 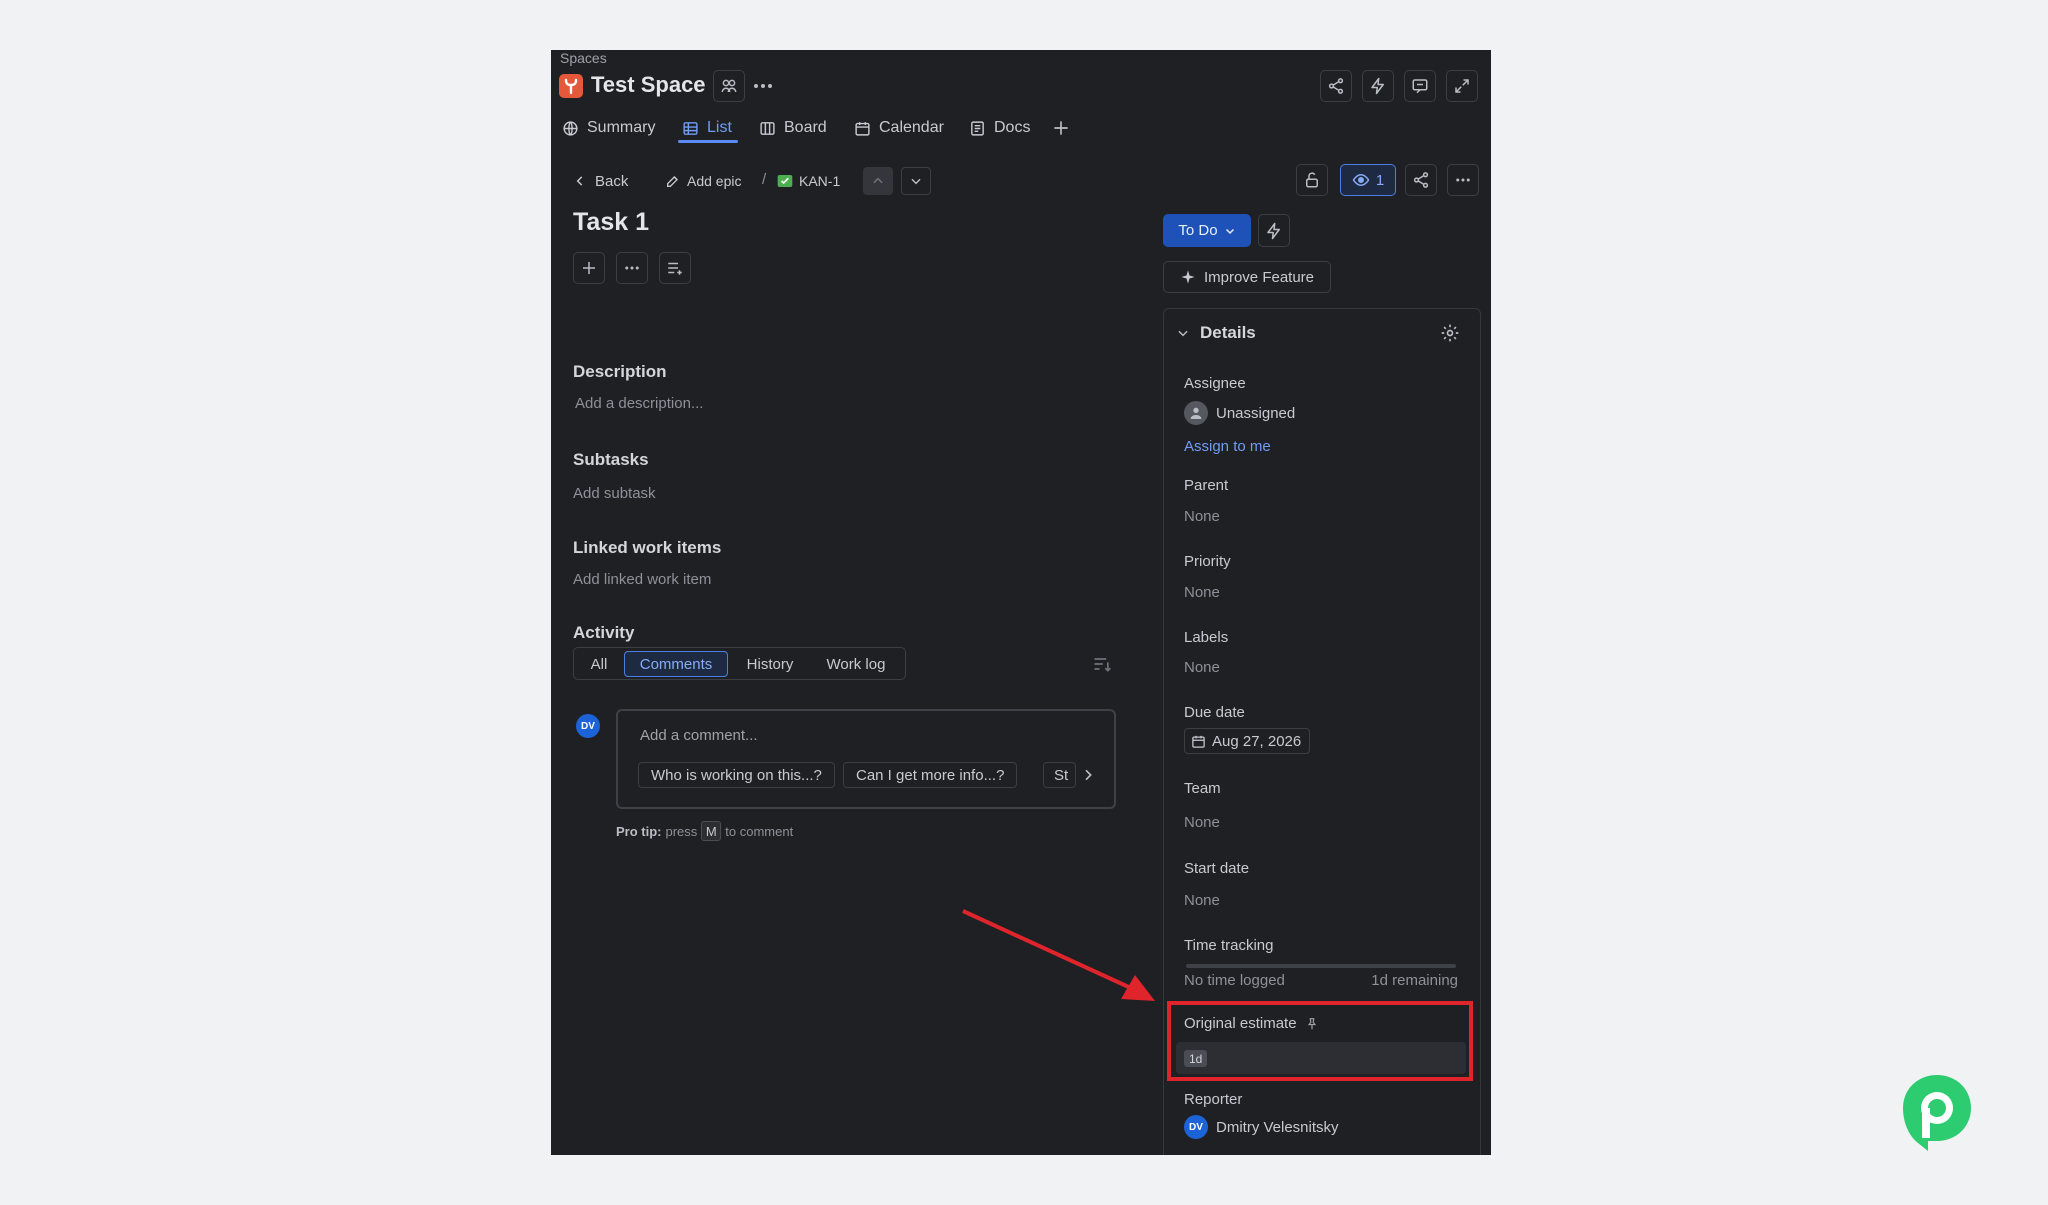 What do you see at coordinates (1361, 180) in the screenshot?
I see `eye-icon` at bounding box center [1361, 180].